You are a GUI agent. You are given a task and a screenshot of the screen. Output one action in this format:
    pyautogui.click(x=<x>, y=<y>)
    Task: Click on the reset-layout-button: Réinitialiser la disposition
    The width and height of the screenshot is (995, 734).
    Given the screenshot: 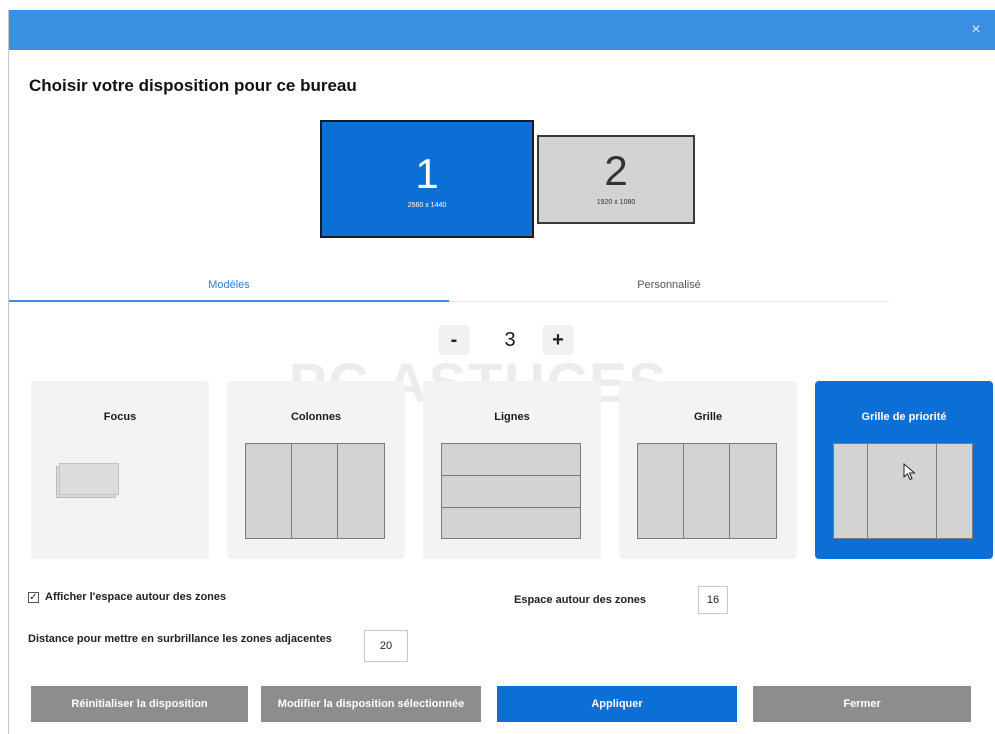 What is the action you would take?
    pyautogui.click(x=139, y=704)
    